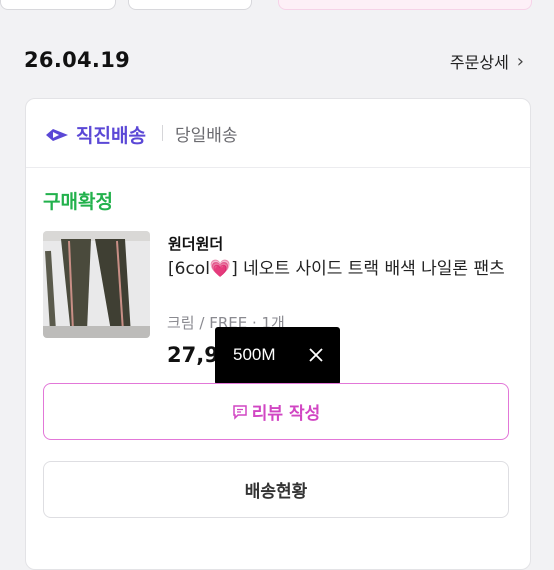 This screenshot has width=554, height=570. I want to click on order-detail-link: 주문상세 ›, so click(487, 61).